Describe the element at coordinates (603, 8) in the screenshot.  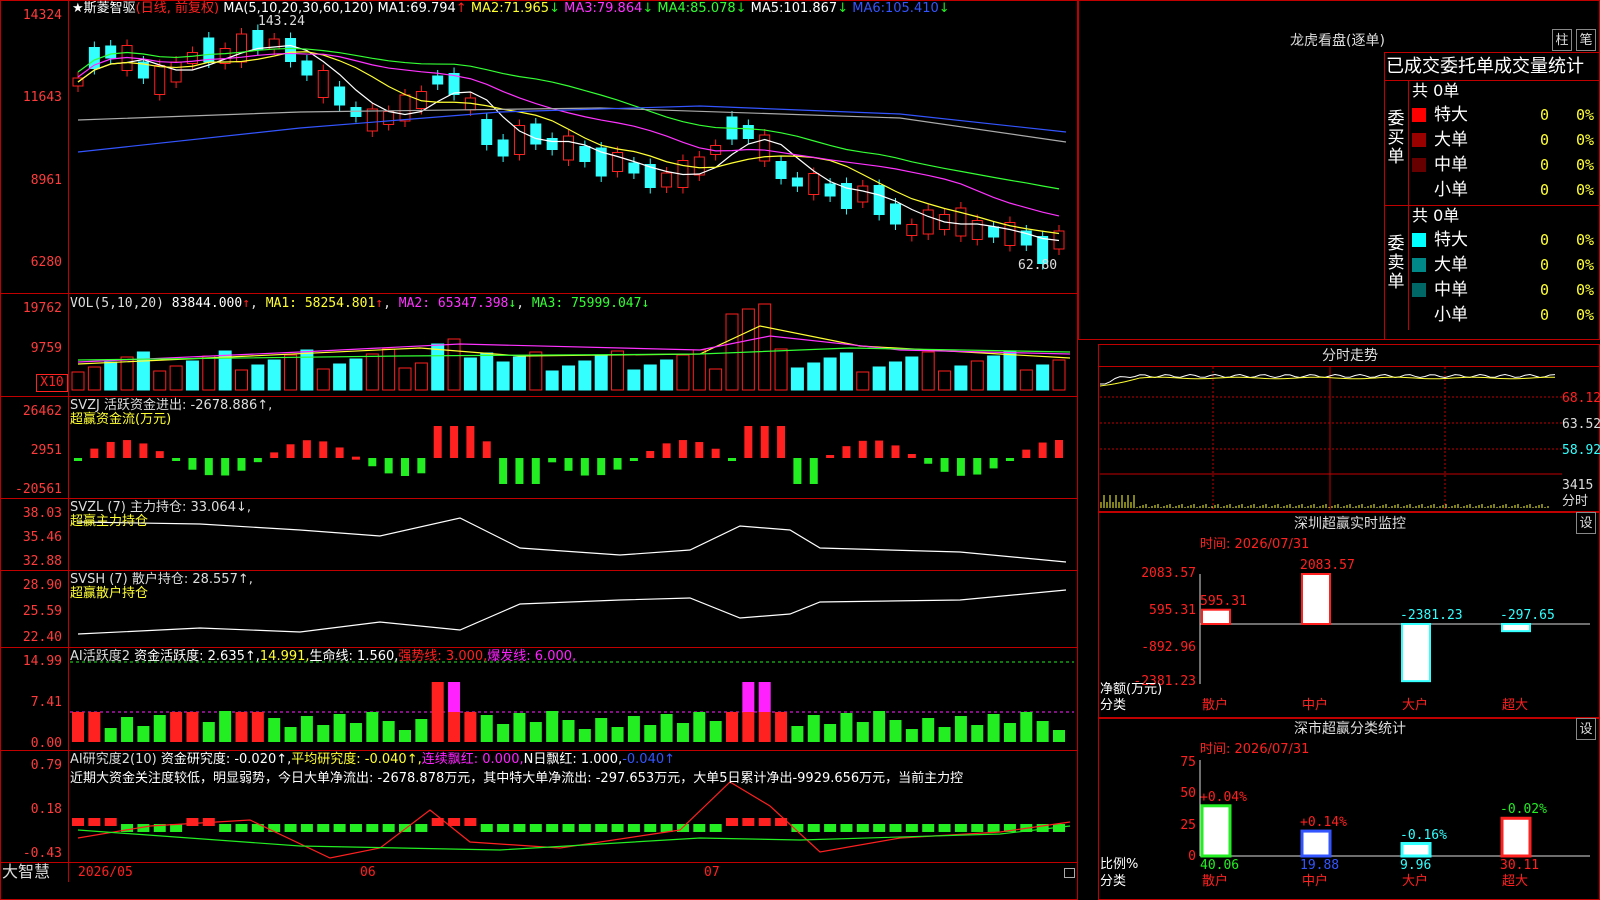
I see `ma-value-3: MA3:79.864` at that location.